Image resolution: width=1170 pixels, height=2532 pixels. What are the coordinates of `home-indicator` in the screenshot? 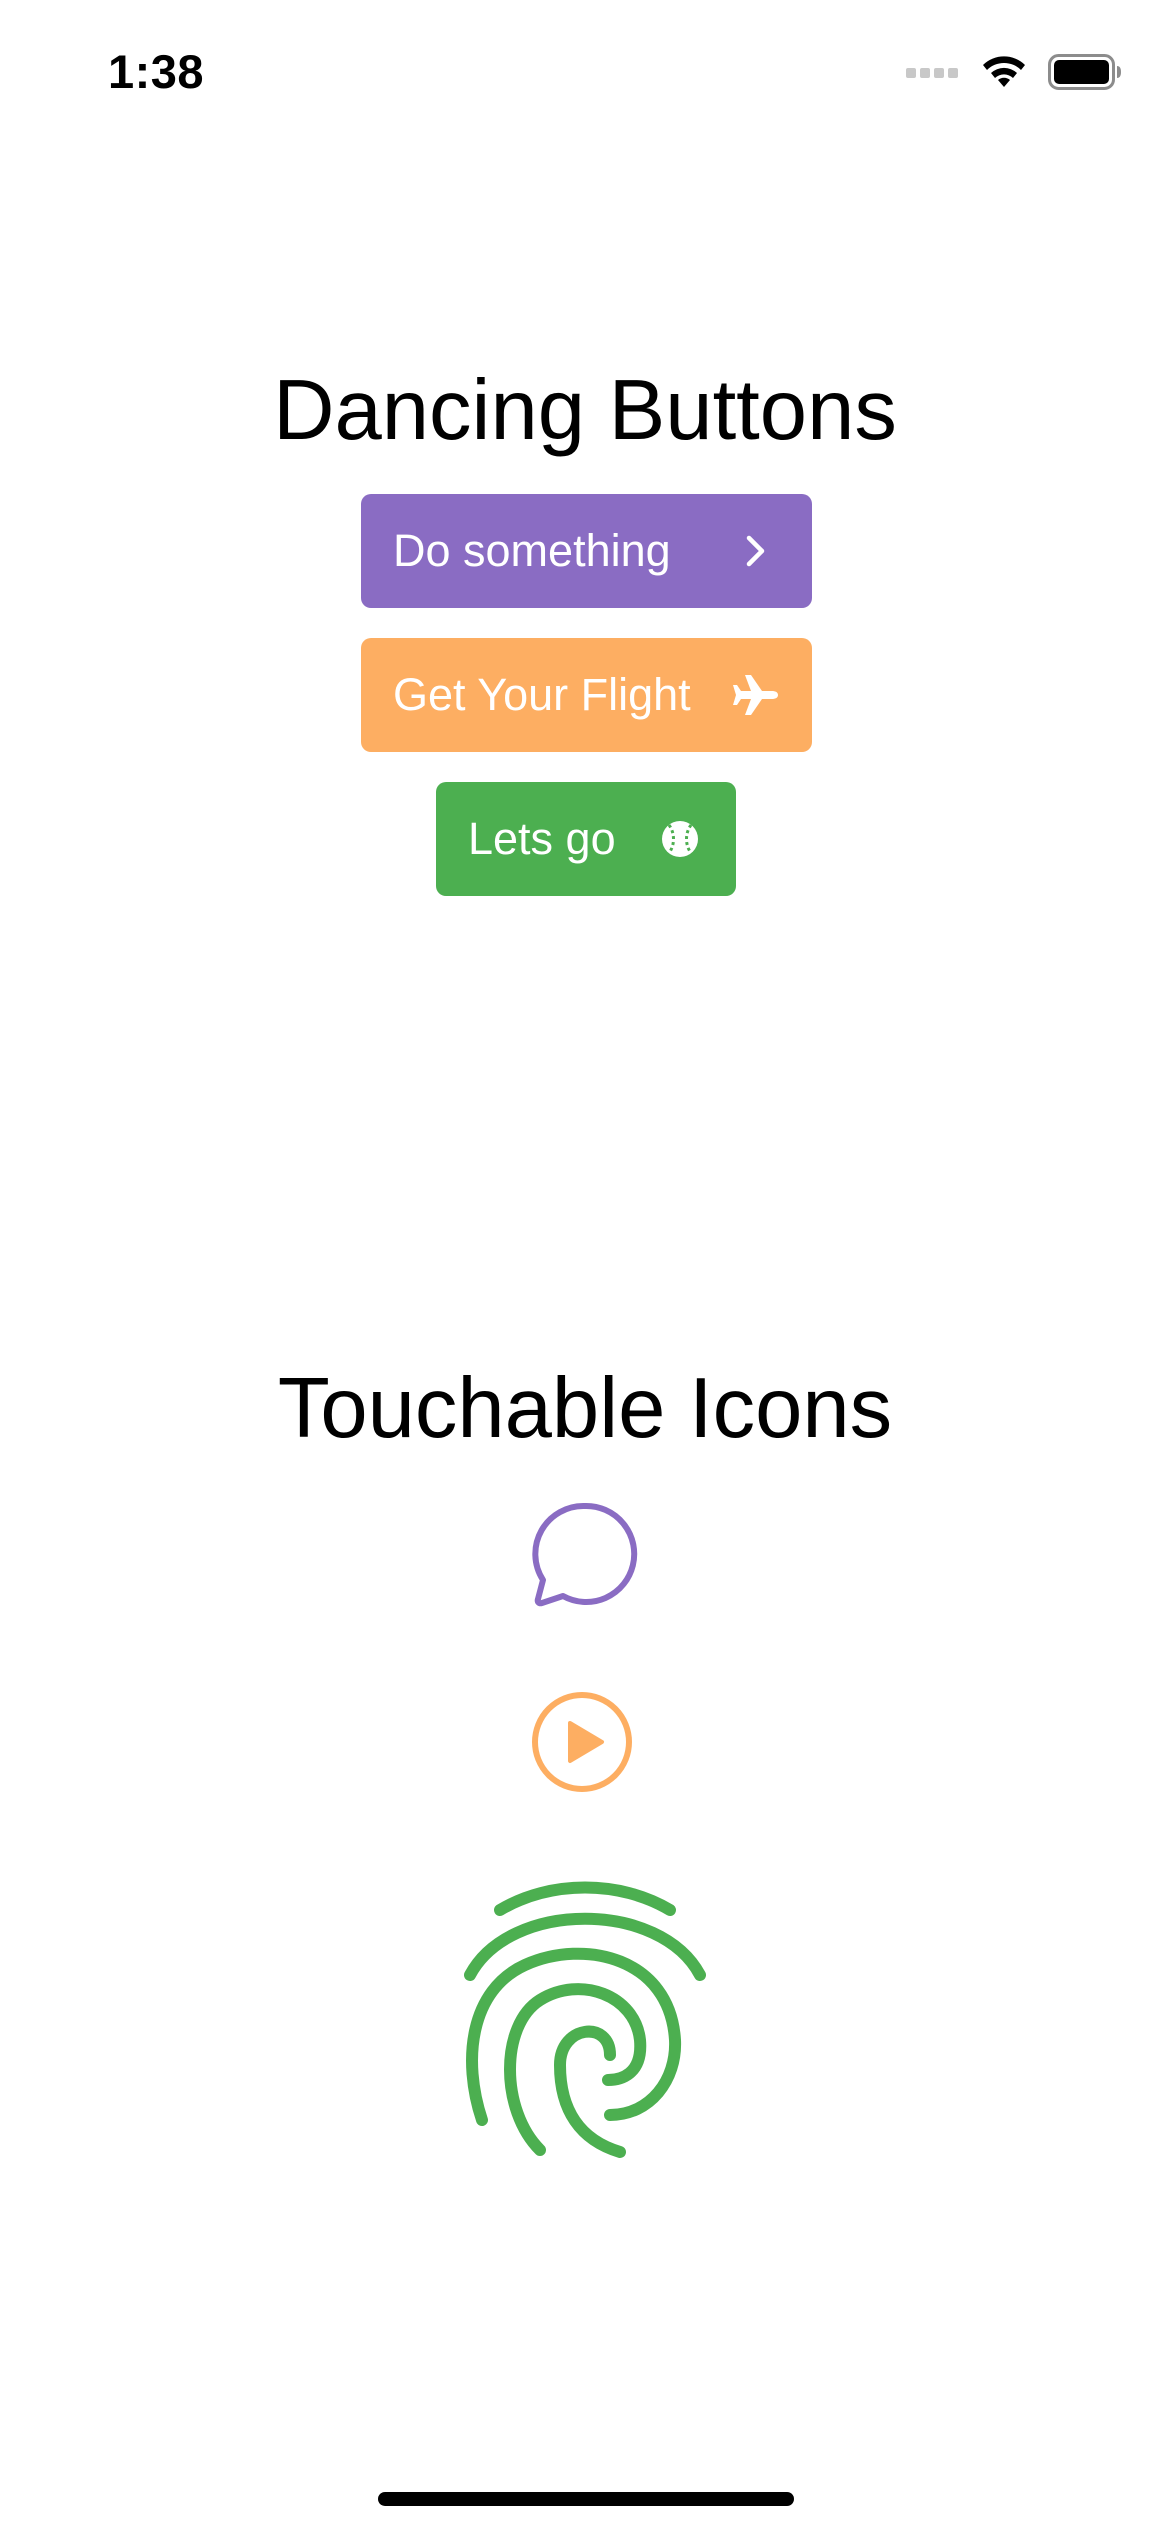 It's located at (586, 2499).